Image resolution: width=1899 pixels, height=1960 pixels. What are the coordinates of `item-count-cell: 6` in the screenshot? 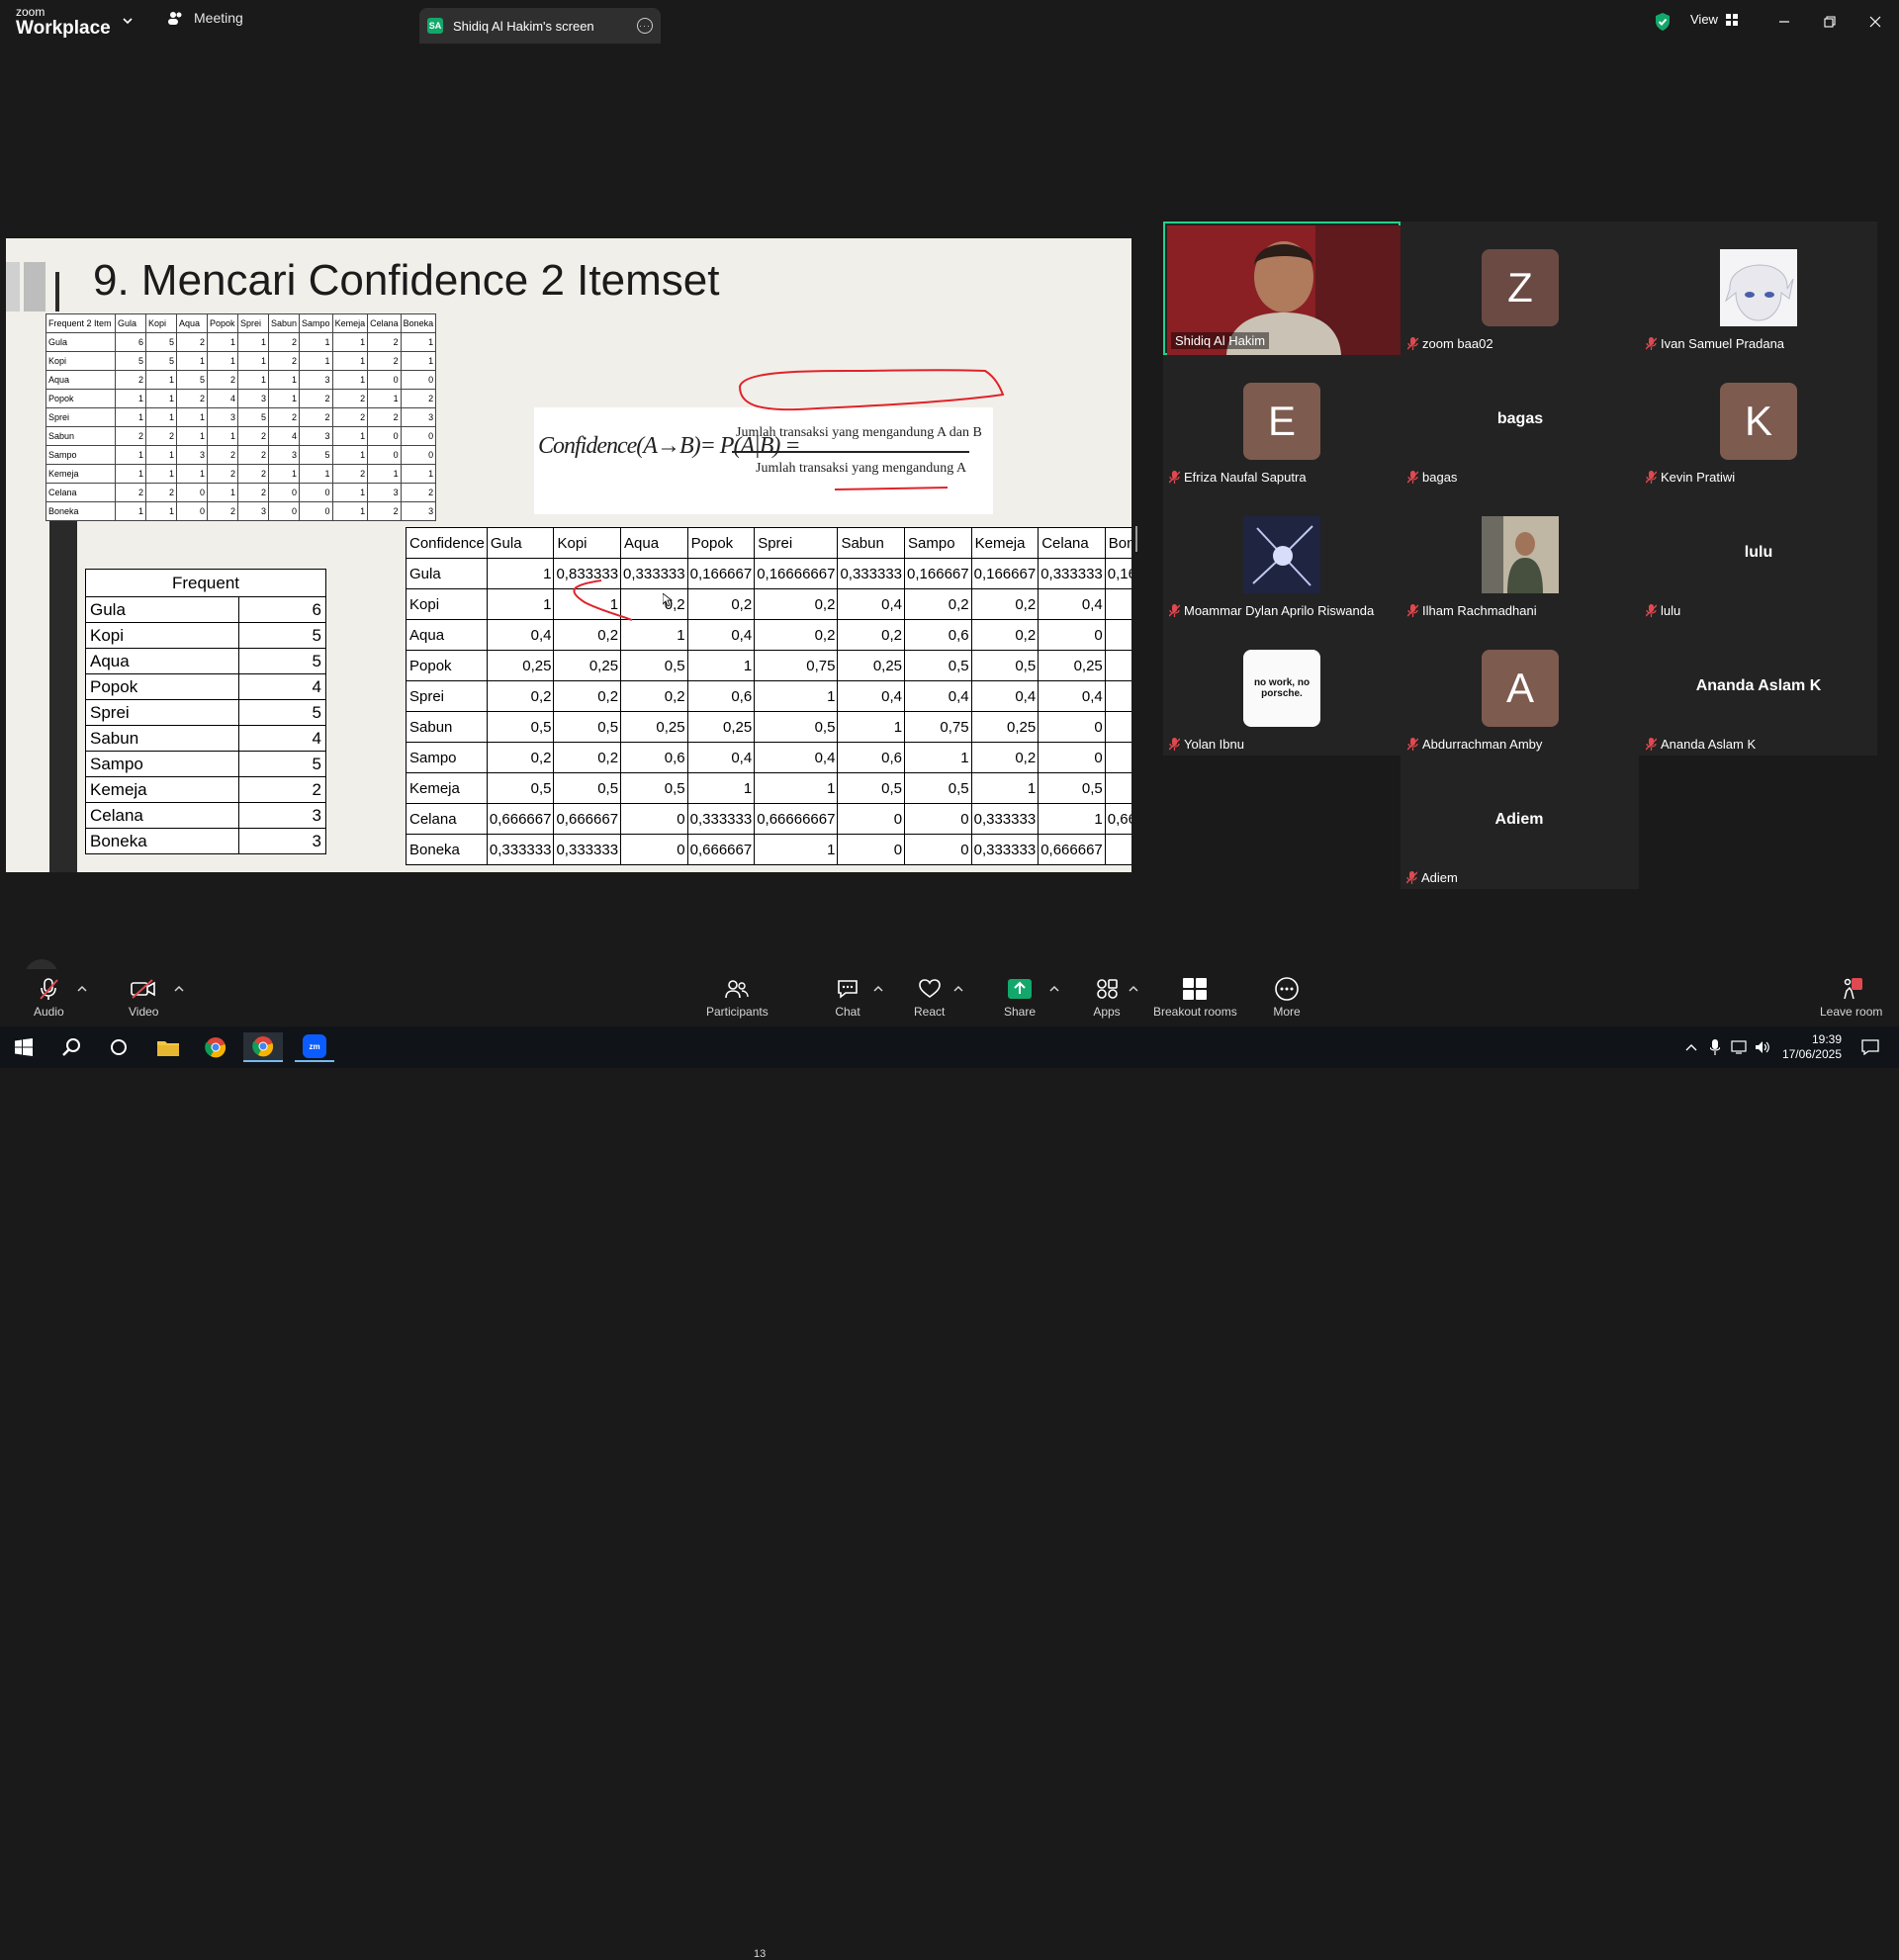 It's located at (282, 609).